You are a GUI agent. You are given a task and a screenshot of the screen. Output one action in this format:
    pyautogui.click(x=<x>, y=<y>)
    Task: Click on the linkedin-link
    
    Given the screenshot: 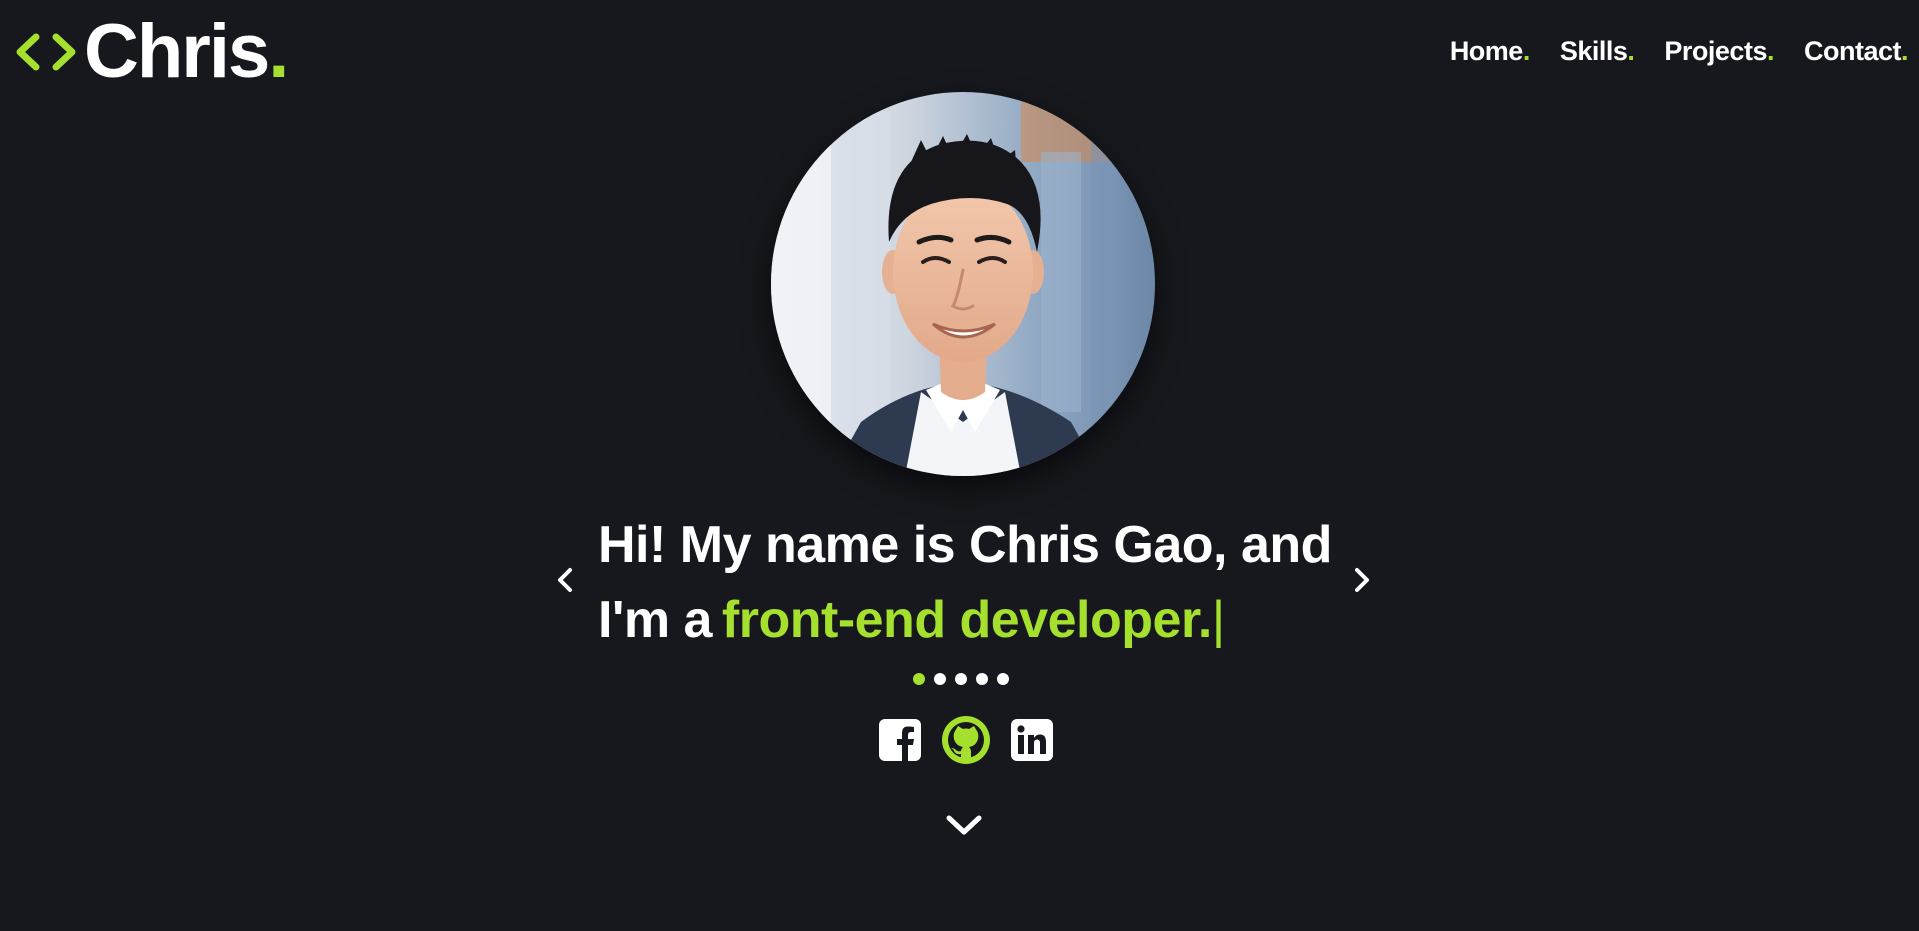 What is the action you would take?
    pyautogui.click(x=1032, y=740)
    